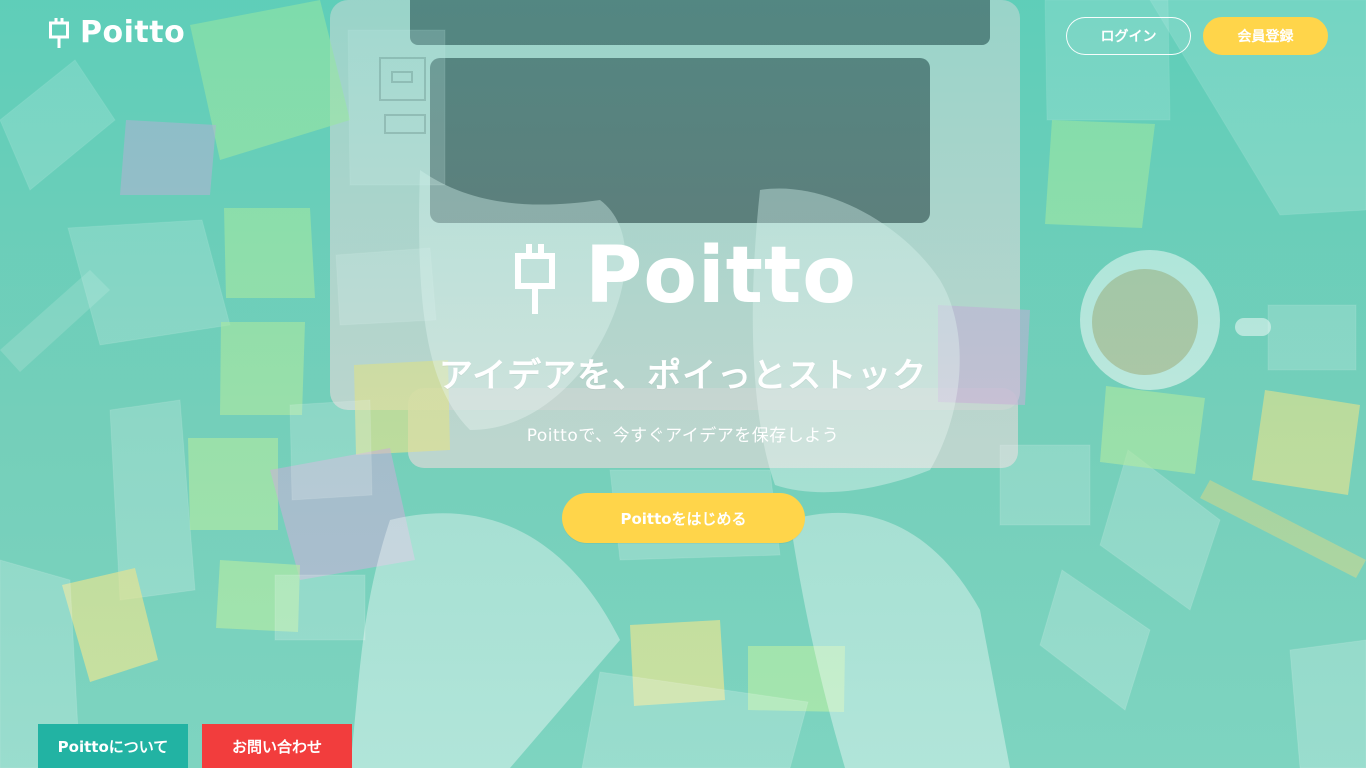  I want to click on hero-brand-name: Poitto, so click(721, 276).